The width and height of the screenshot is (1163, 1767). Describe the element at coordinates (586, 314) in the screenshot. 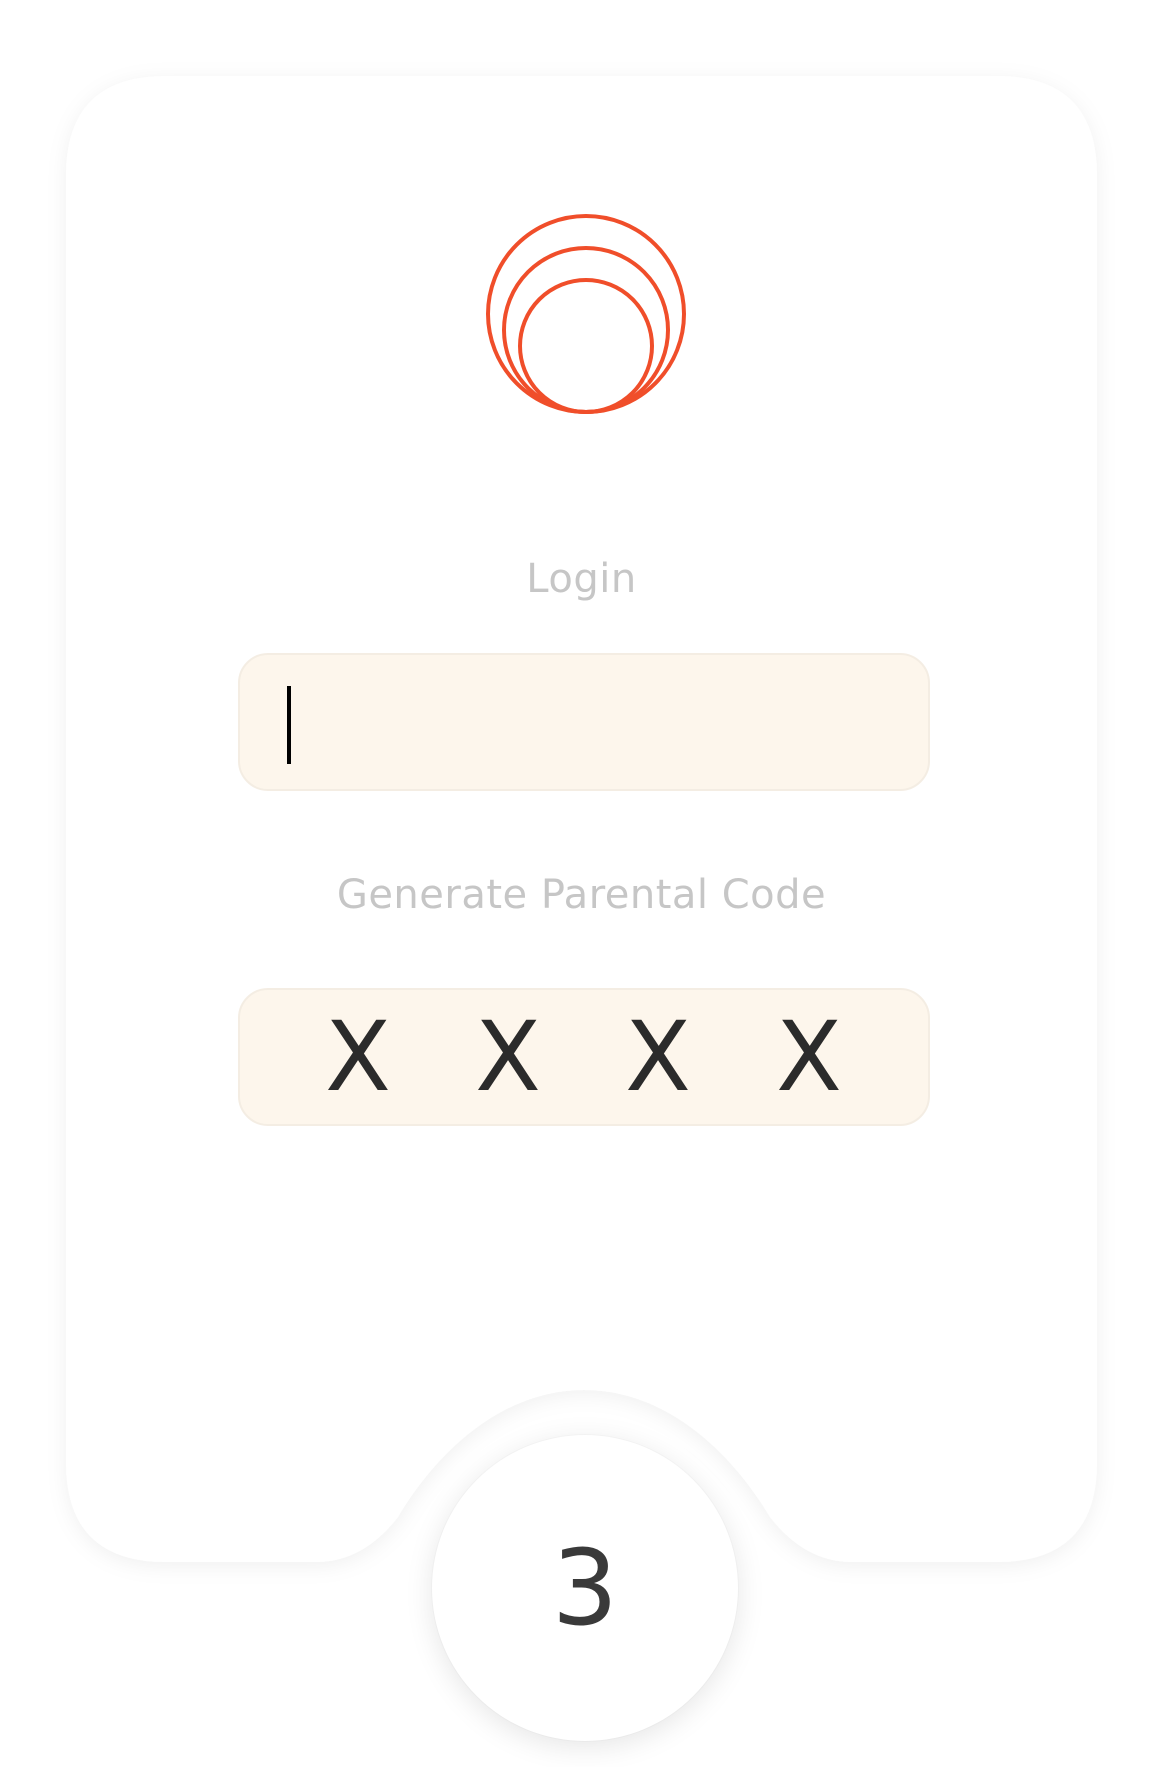

I see `concentric-circles-logo-icon` at that location.